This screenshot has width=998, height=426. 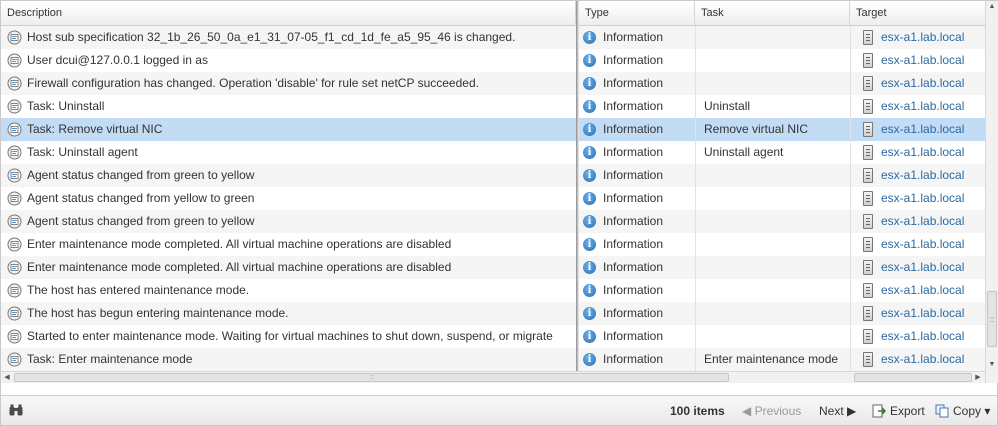 I want to click on vertical-scrollbar: ▲ :: ▼, so click(x=991, y=192).